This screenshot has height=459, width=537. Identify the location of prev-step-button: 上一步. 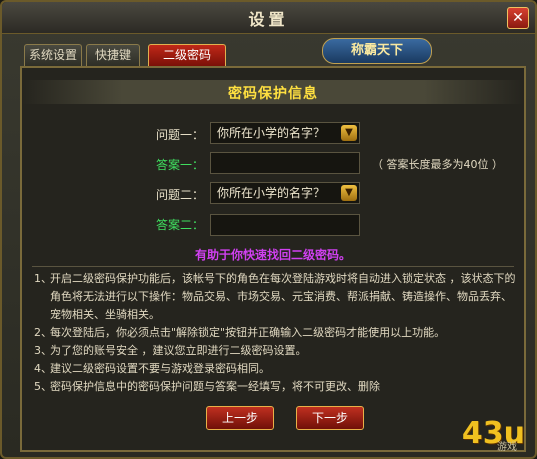
(240, 418).